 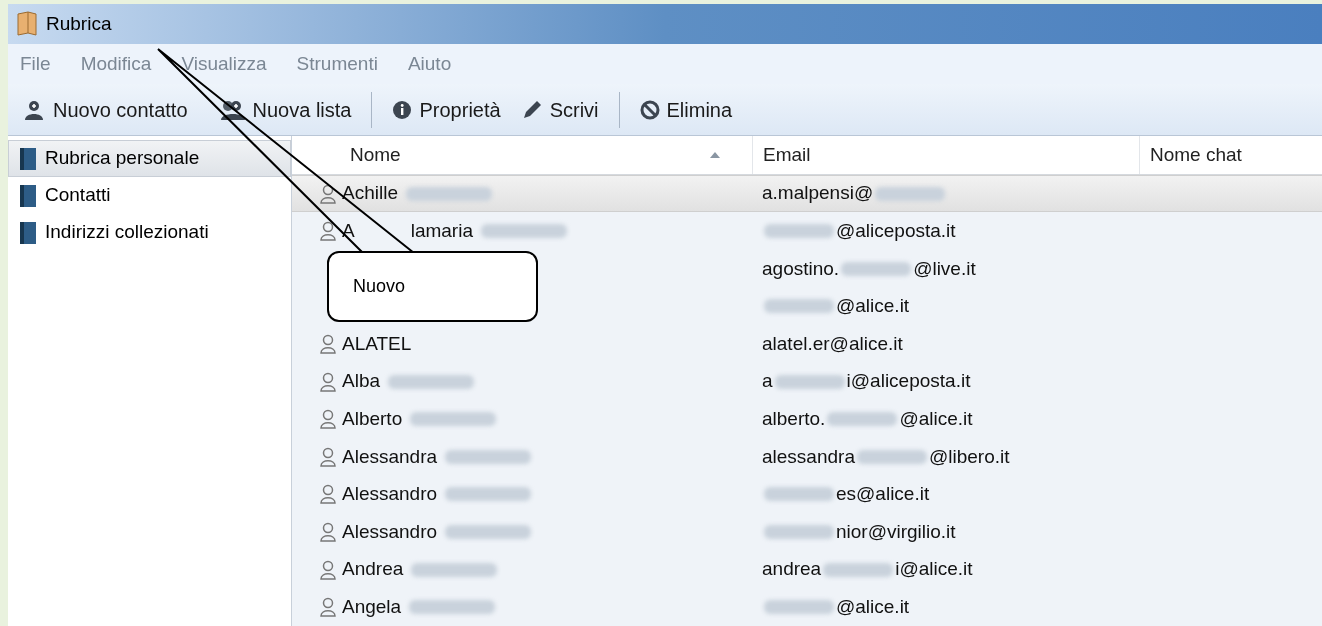 What do you see at coordinates (106, 109) in the screenshot?
I see `toolbar-button: Nuovo contatto` at bounding box center [106, 109].